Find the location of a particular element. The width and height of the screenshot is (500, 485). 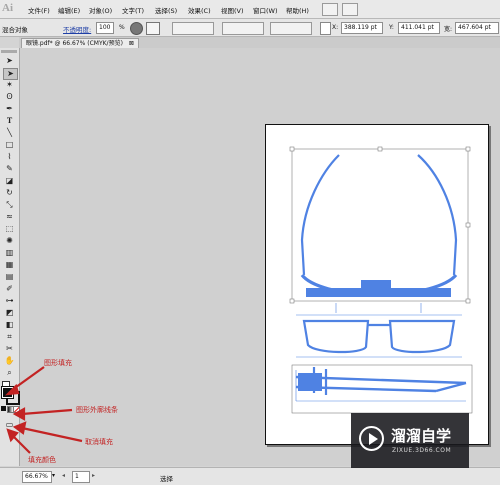

zoom-tool-icon: ⌕ is located at coordinates (9, 373).